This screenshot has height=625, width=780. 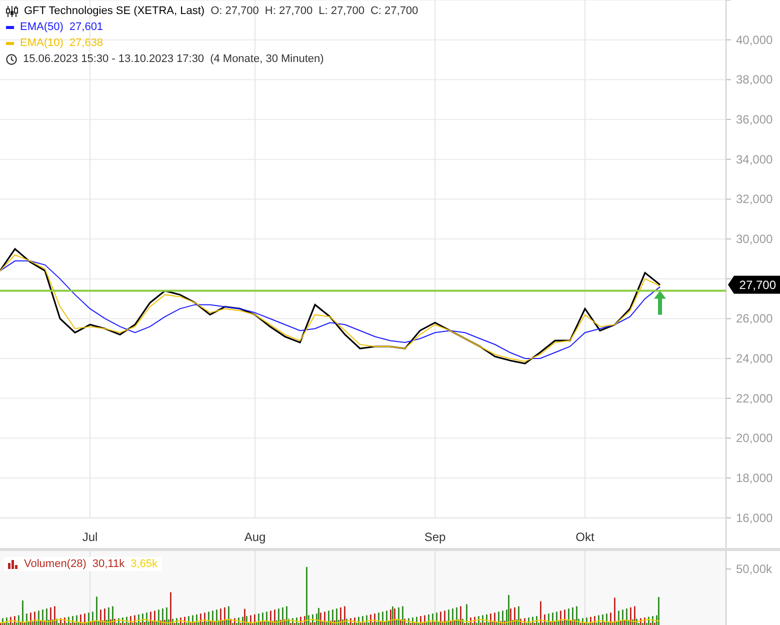 What do you see at coordinates (255, 537) in the screenshot?
I see `axis-label: Aug` at bounding box center [255, 537].